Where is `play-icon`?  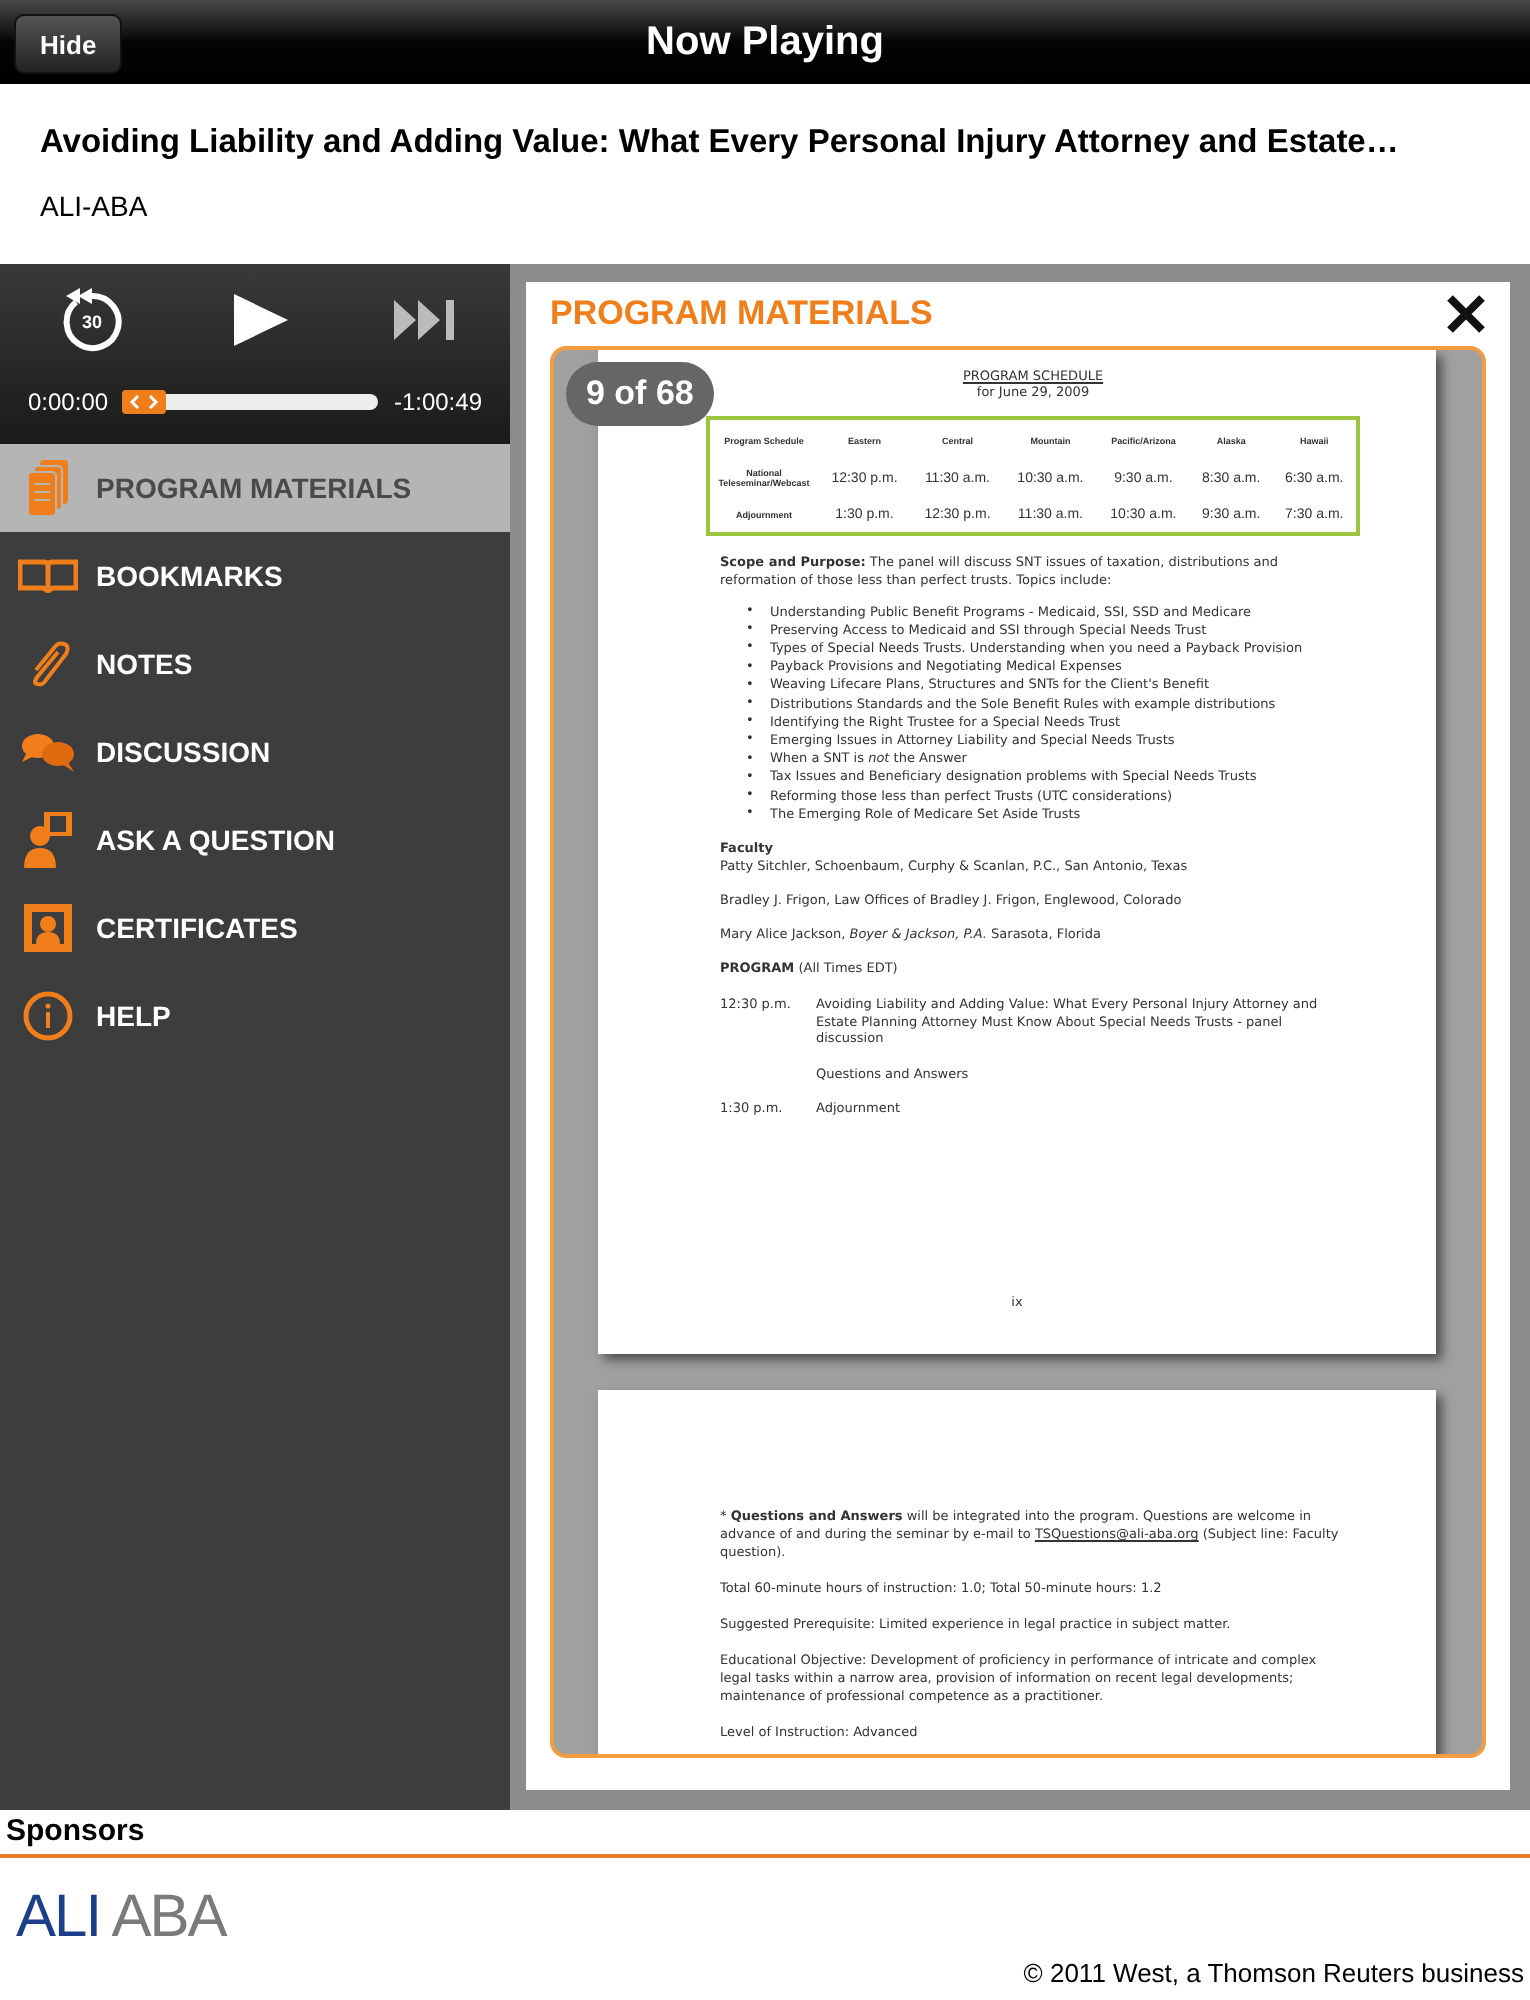
play-icon is located at coordinates (260, 320).